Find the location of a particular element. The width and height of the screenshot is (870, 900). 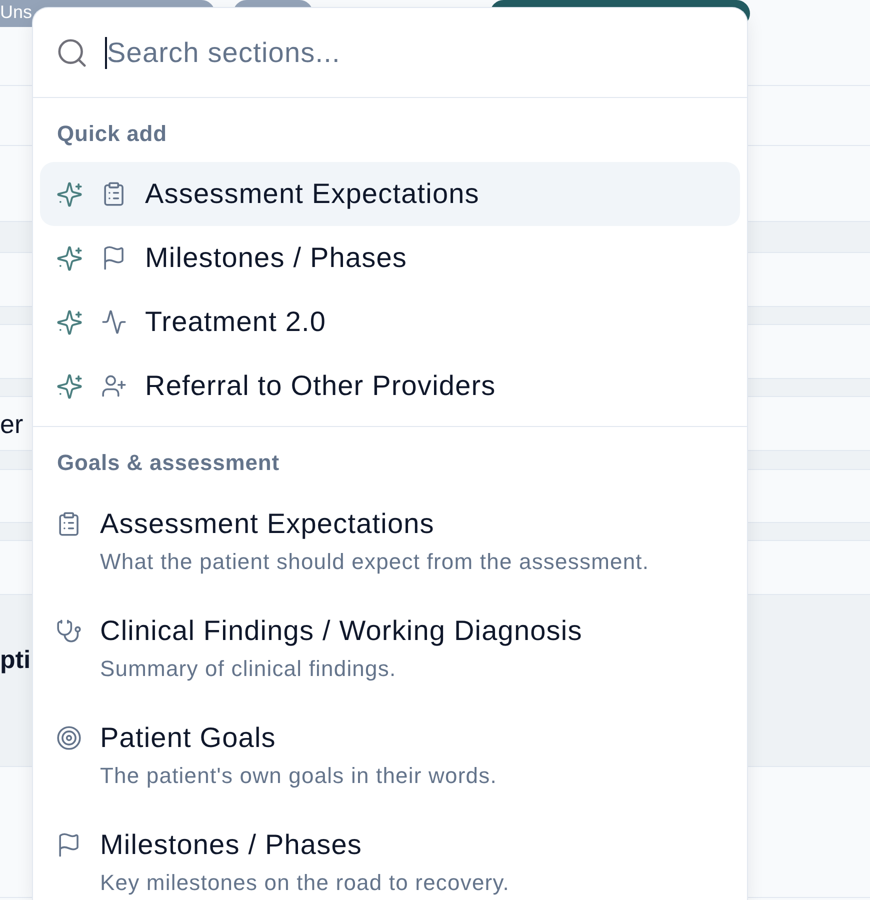

option-description: What the patient should expect from the assessment. is located at coordinates (375, 562).